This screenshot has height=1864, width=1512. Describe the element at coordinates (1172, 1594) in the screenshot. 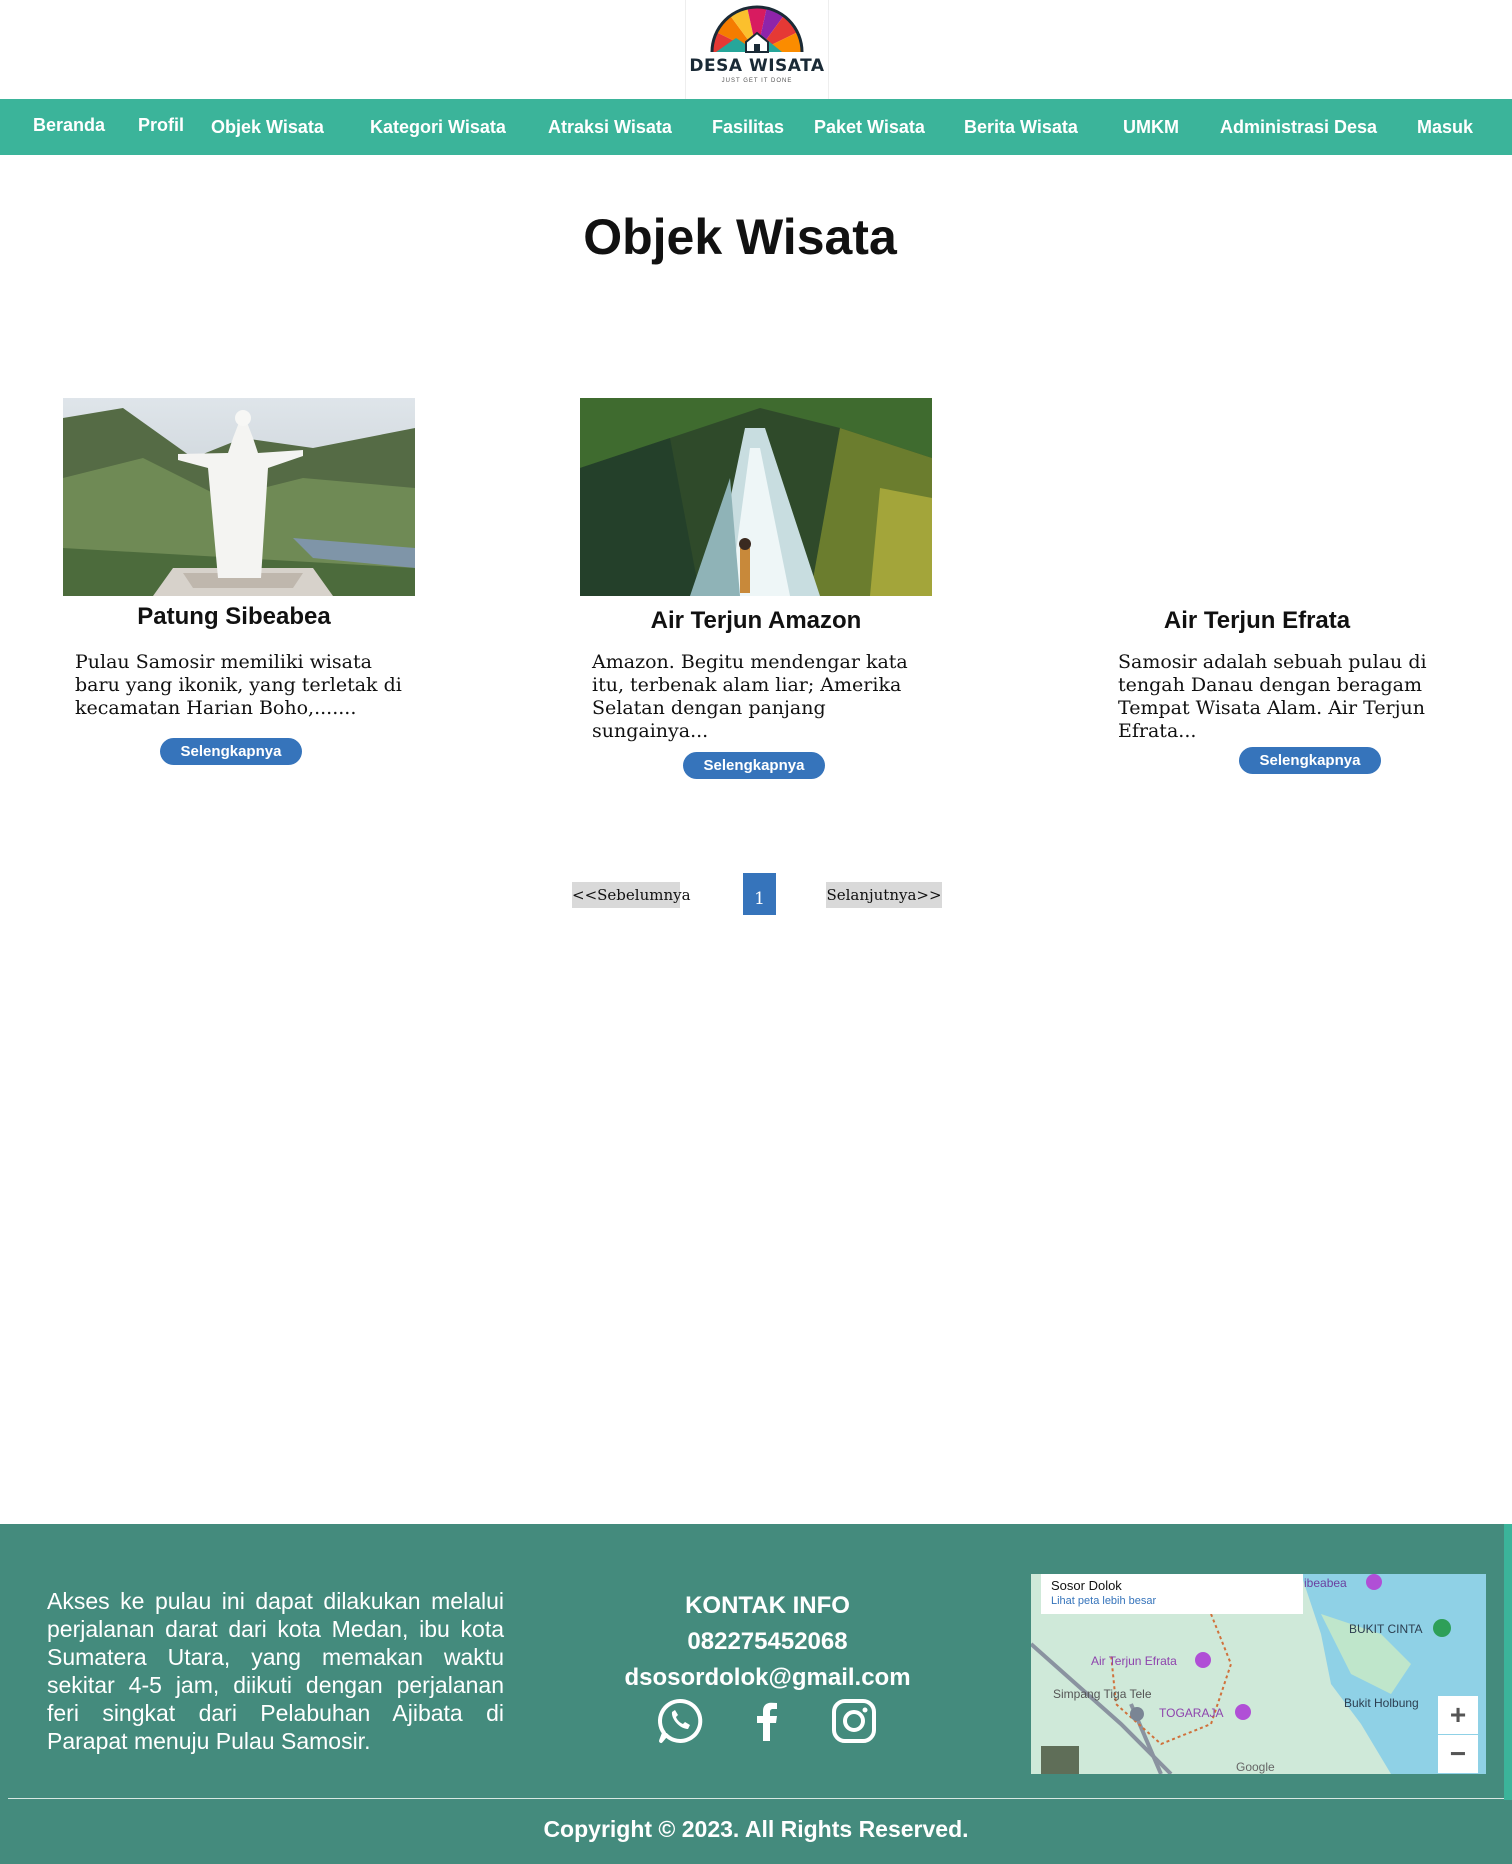

I see `map-info-card: Sosor Dolok Lihat peta lebih besar` at that location.